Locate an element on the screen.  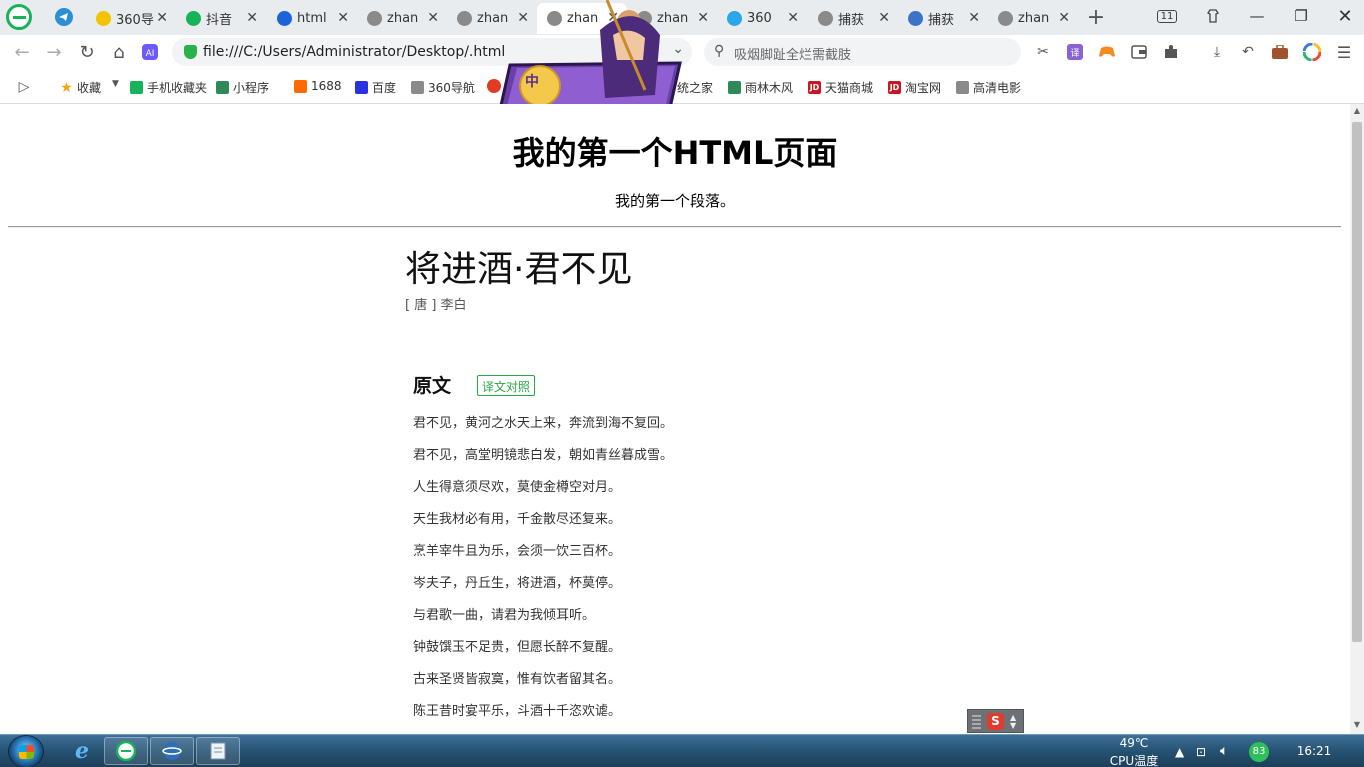
windows-logo-icon is located at coordinates (26, 752).